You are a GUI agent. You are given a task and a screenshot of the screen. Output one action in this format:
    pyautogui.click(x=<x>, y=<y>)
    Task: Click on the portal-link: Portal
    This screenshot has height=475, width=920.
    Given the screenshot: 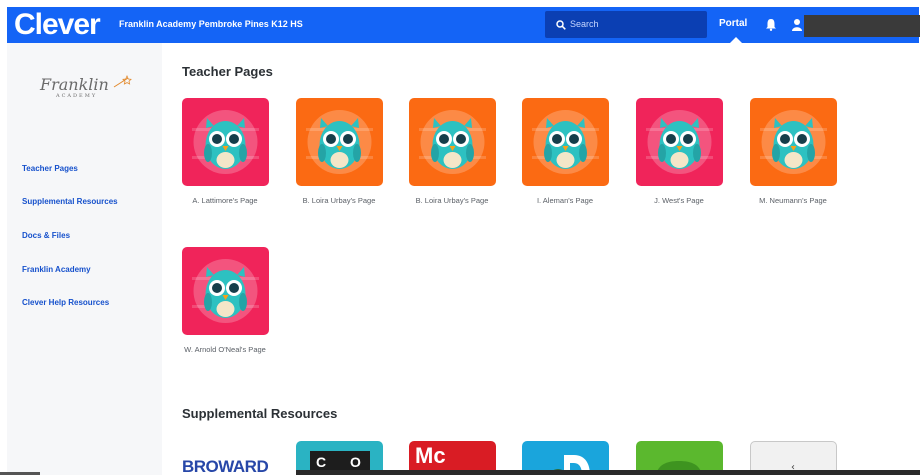 What is the action you would take?
    pyautogui.click(x=733, y=23)
    